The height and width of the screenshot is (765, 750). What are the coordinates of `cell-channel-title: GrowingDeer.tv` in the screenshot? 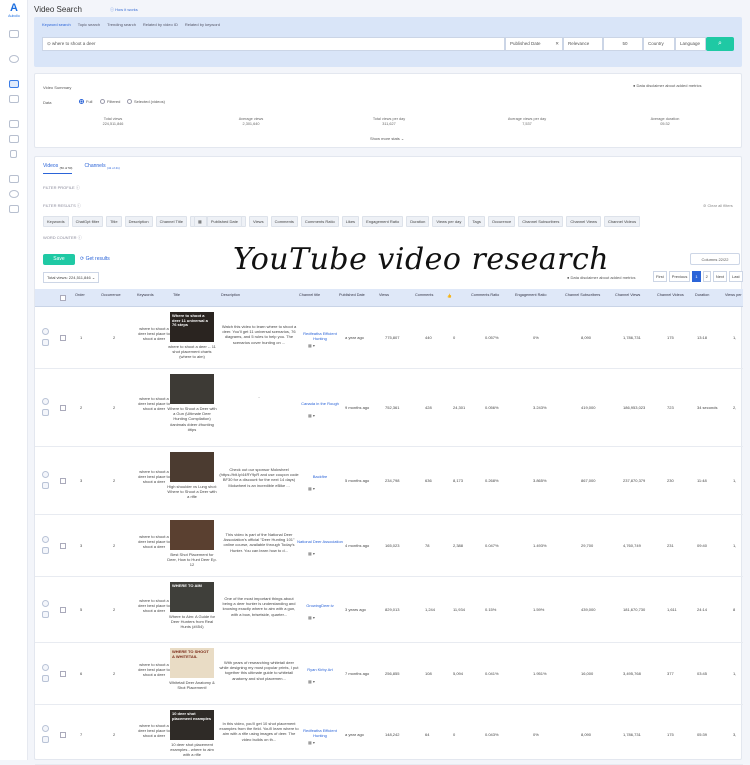 It's located at (320, 605).